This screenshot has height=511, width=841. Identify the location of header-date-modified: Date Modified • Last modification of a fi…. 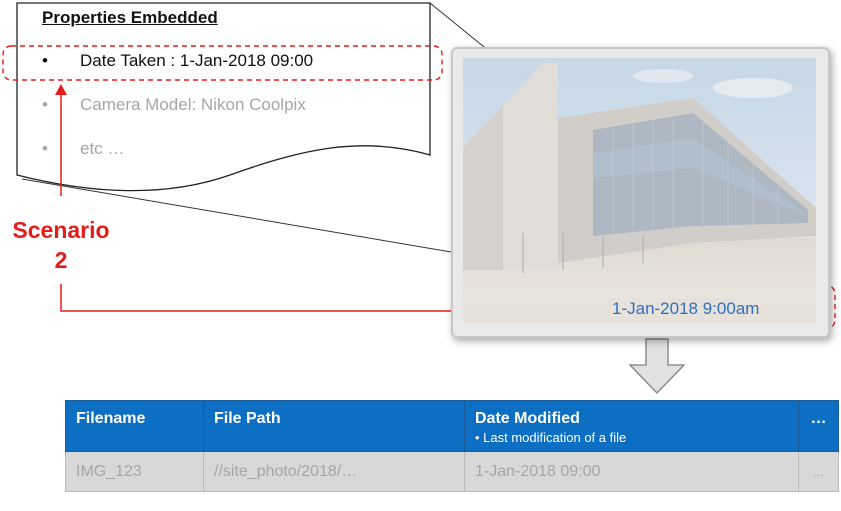
(631, 426).